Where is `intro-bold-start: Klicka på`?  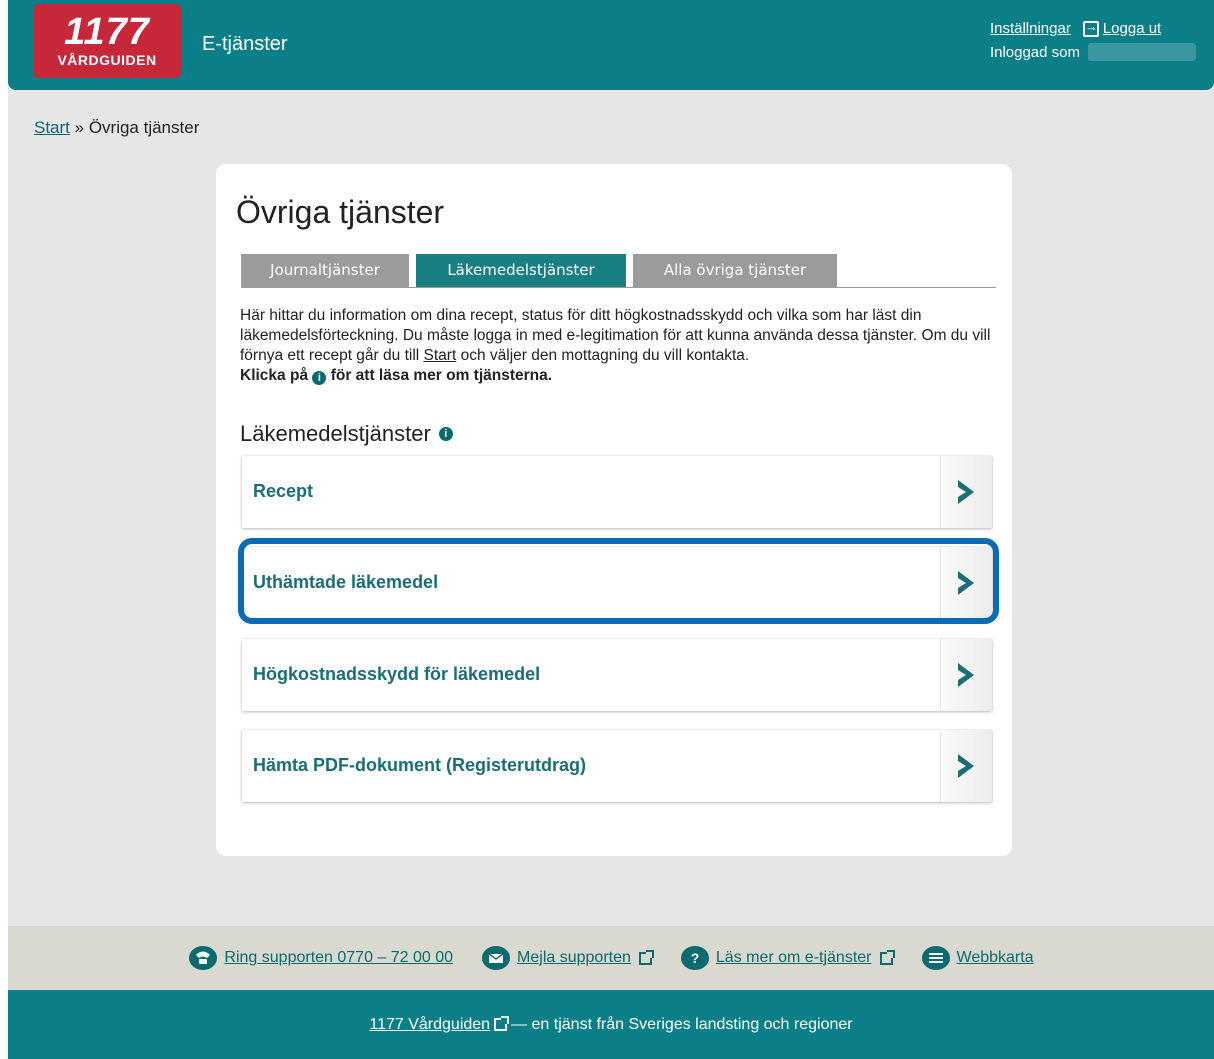 intro-bold-start: Klicka på is located at coordinates (274, 375).